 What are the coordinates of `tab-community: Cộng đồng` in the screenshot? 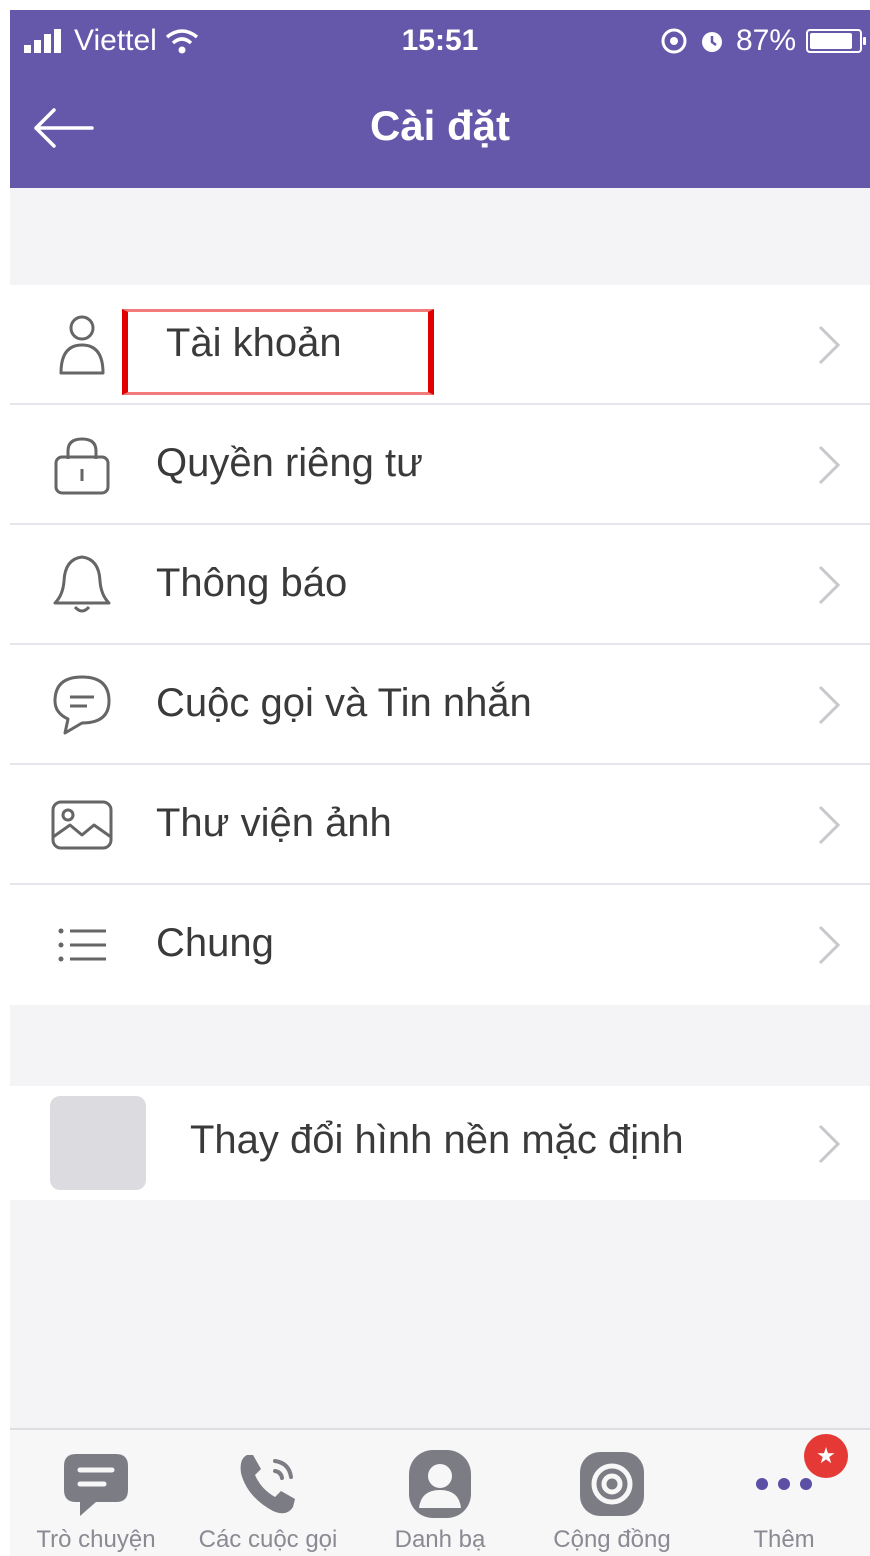 It's located at (612, 1493).